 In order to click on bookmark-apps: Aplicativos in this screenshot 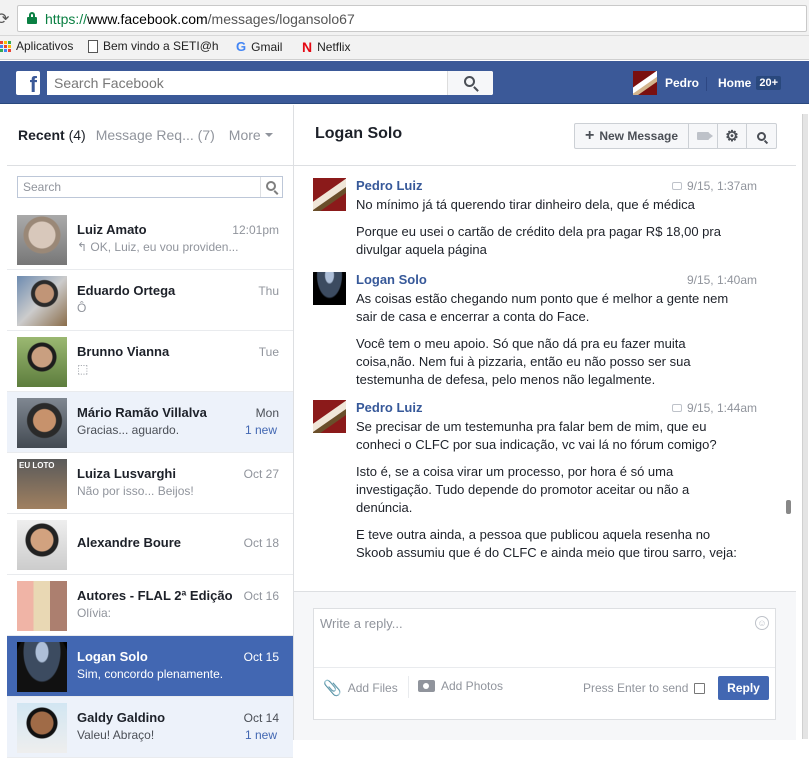, I will do `click(36, 46)`.